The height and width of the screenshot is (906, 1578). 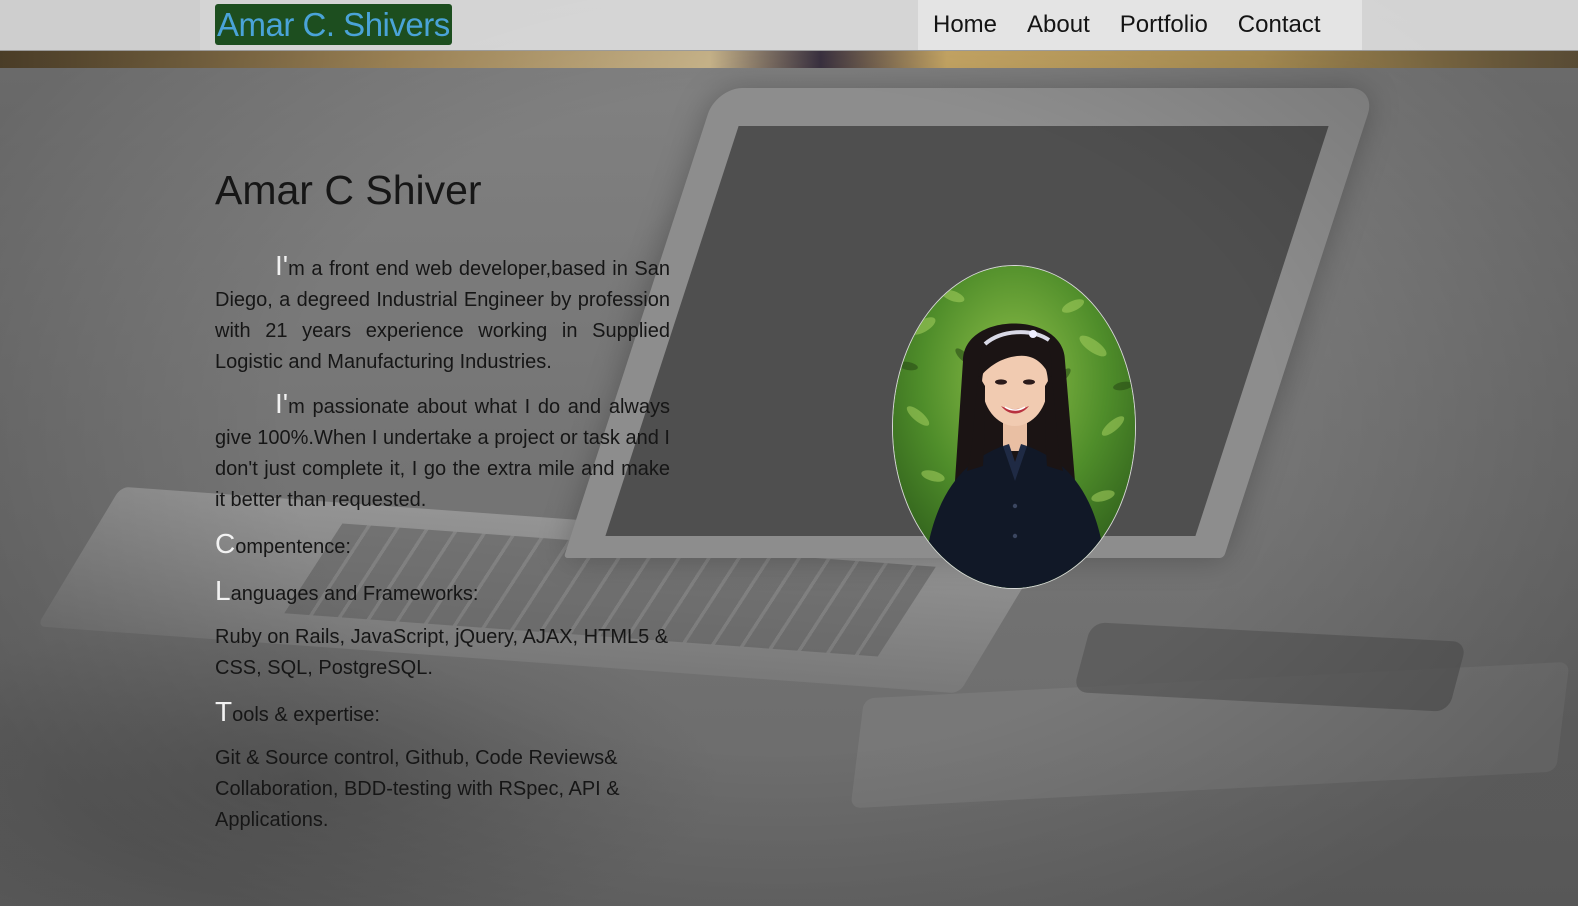 I want to click on nav-contact-link: Contact, so click(x=1279, y=25).